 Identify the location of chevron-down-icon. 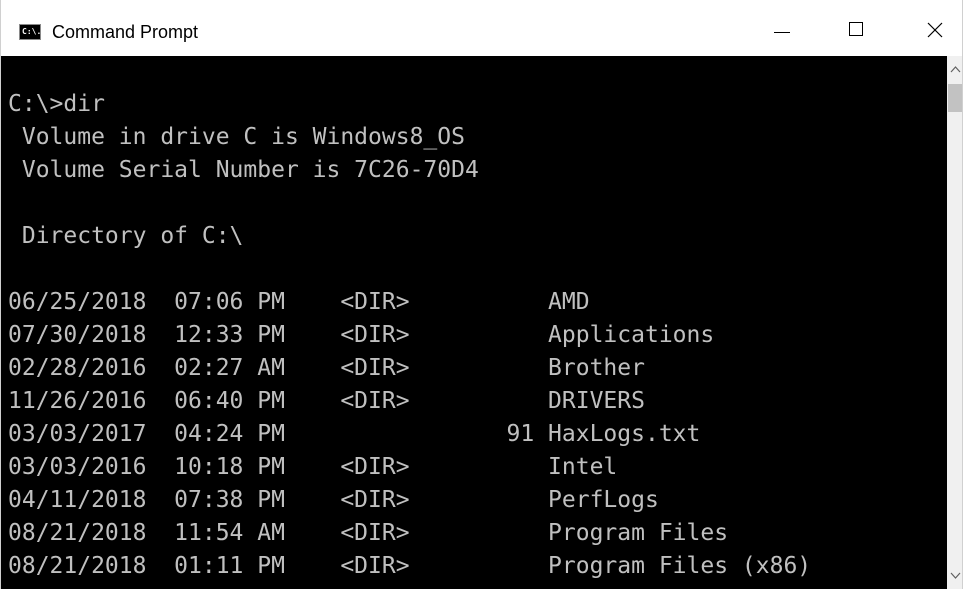
(955, 575).